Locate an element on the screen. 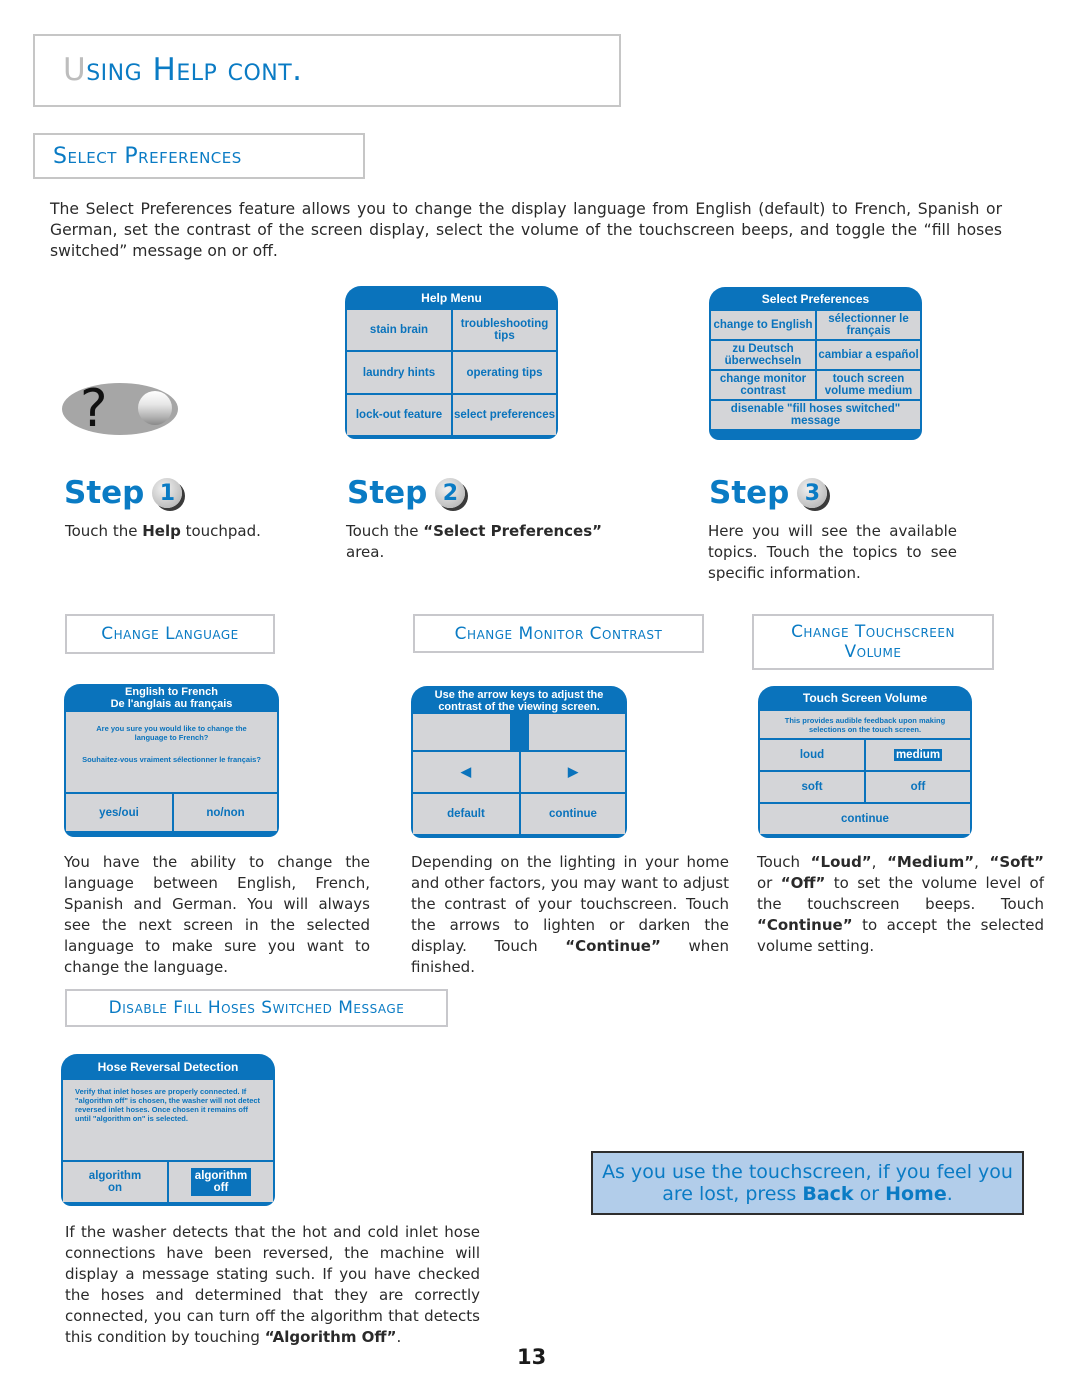 The height and width of the screenshot is (1397, 1080). back-keyword: Back is located at coordinates (828, 1194).